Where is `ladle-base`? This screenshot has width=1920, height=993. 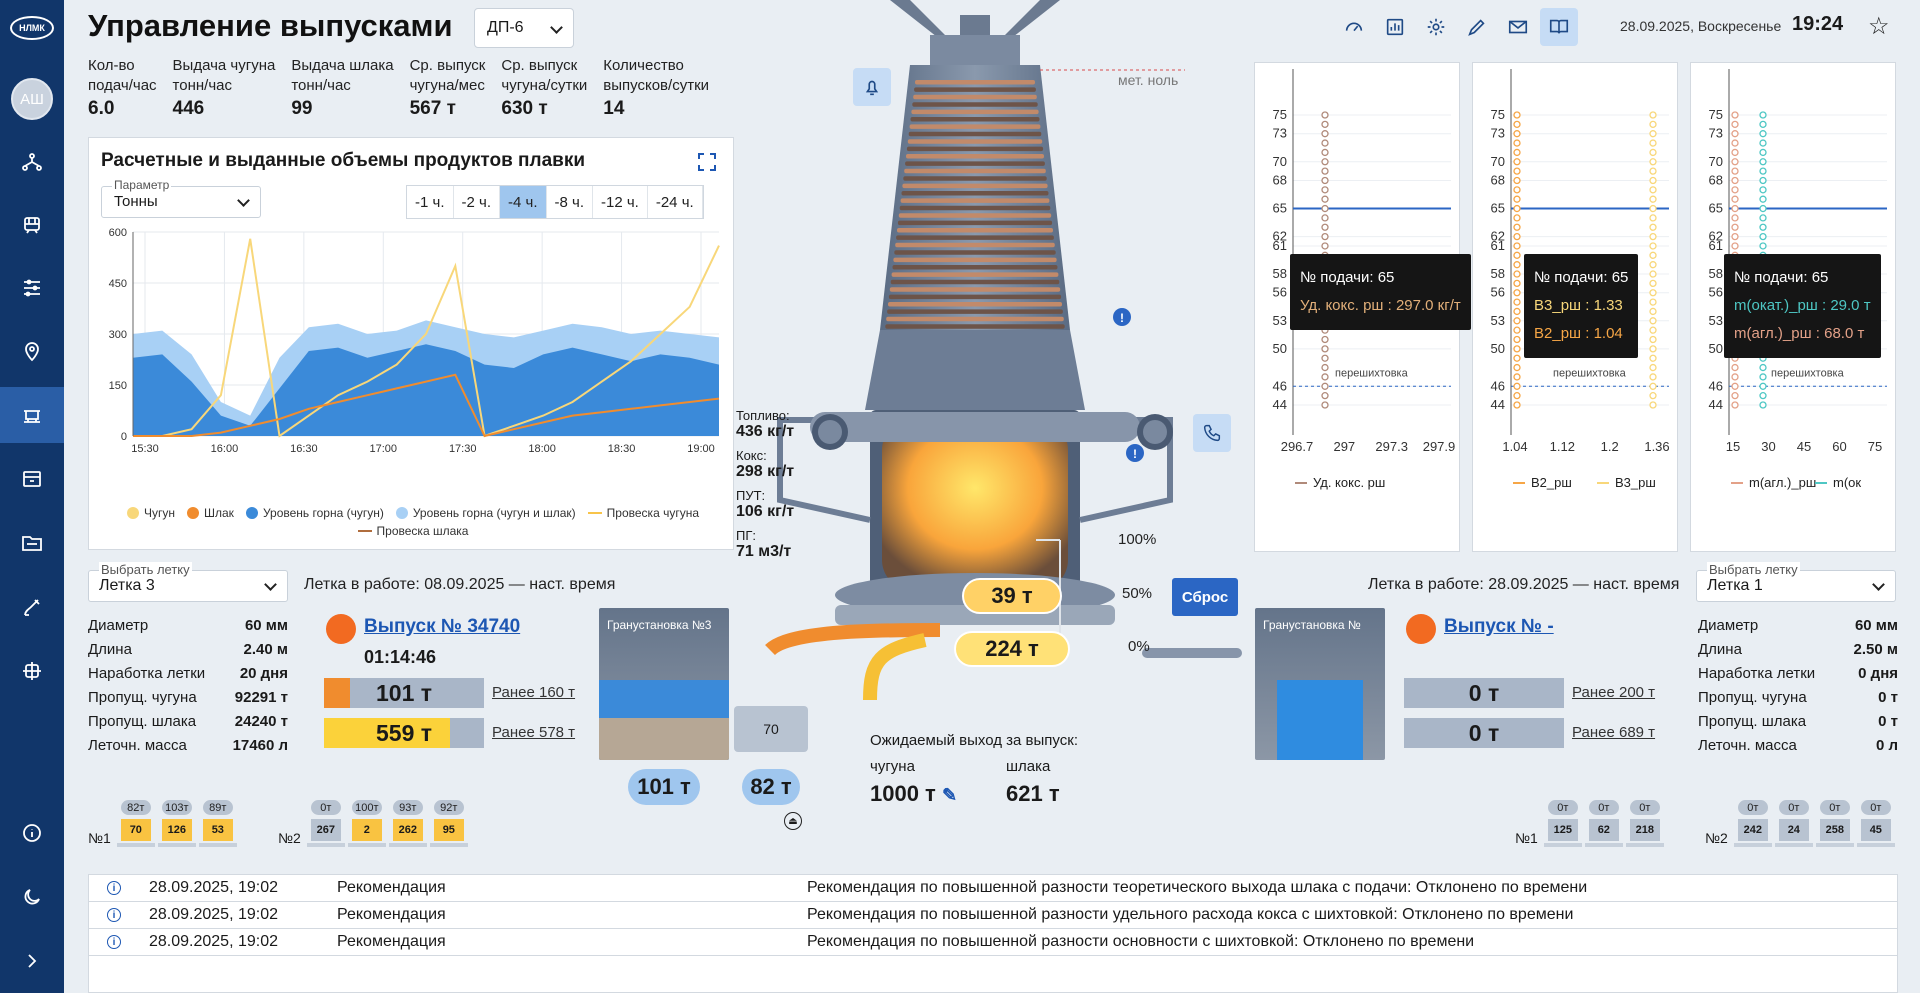 ladle-base is located at coordinates (1644, 845).